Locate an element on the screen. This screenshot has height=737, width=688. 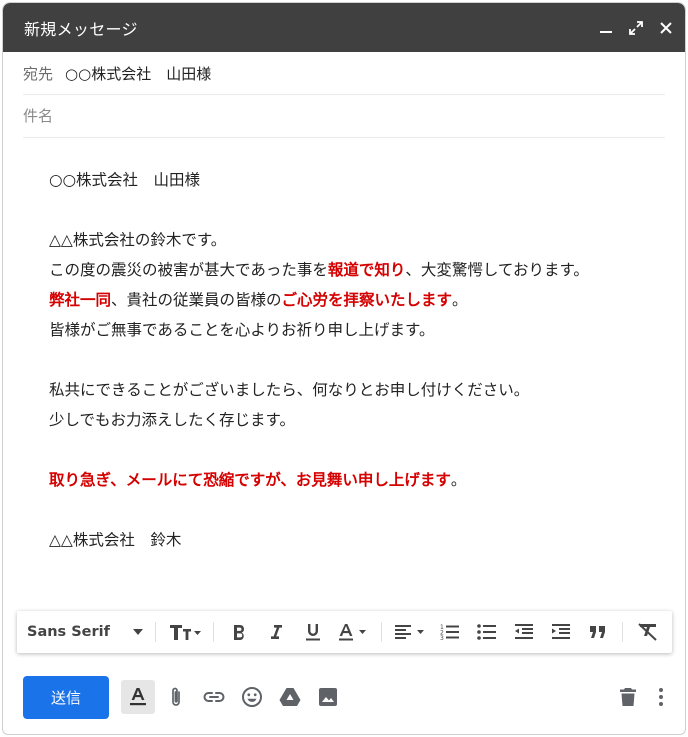
body-line: △△株式会社 鈴木 is located at coordinates (115, 540).